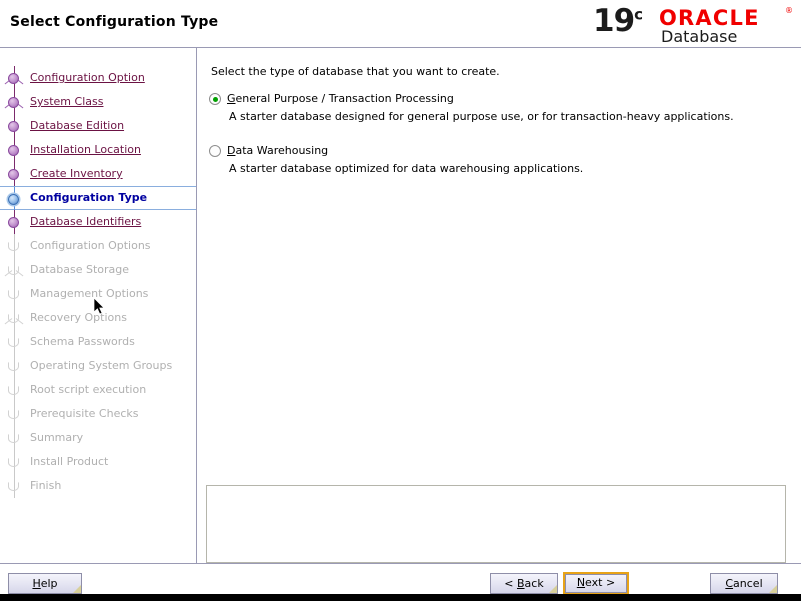 The height and width of the screenshot is (601, 801). What do you see at coordinates (77, 125) in the screenshot?
I see `sidebar-item-label: Database Edition` at bounding box center [77, 125].